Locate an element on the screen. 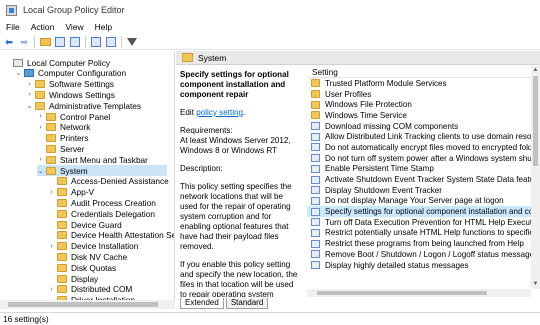  tree-item: Credentials Delegation is located at coordinates (101, 213).